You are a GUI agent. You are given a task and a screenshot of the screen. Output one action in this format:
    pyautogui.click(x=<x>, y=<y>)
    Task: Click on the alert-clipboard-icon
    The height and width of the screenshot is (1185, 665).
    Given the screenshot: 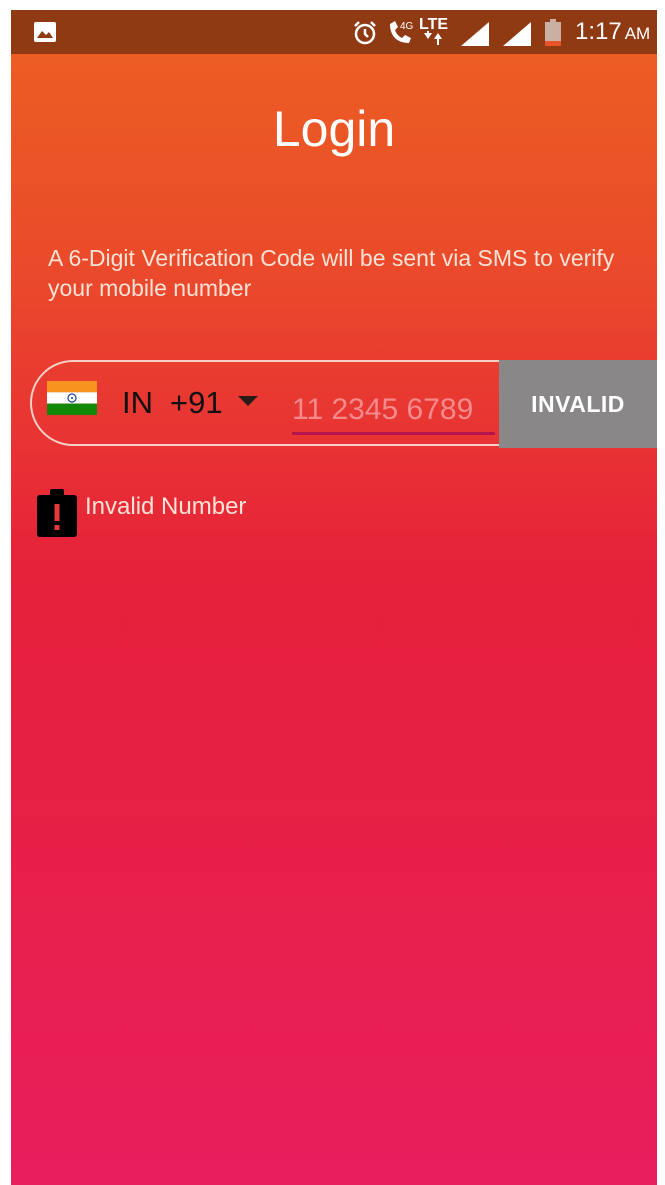 What is the action you would take?
    pyautogui.click(x=57, y=513)
    